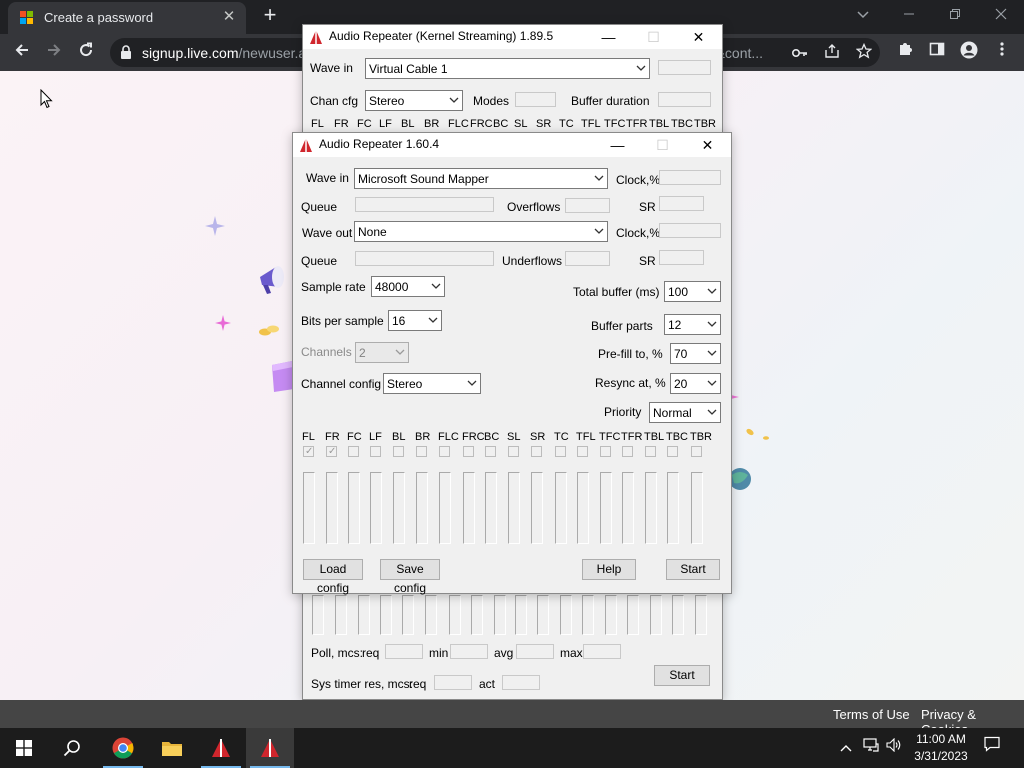 The height and width of the screenshot is (768, 1024). What do you see at coordinates (937, 52) in the screenshot?
I see `side-panel-icon` at bounding box center [937, 52].